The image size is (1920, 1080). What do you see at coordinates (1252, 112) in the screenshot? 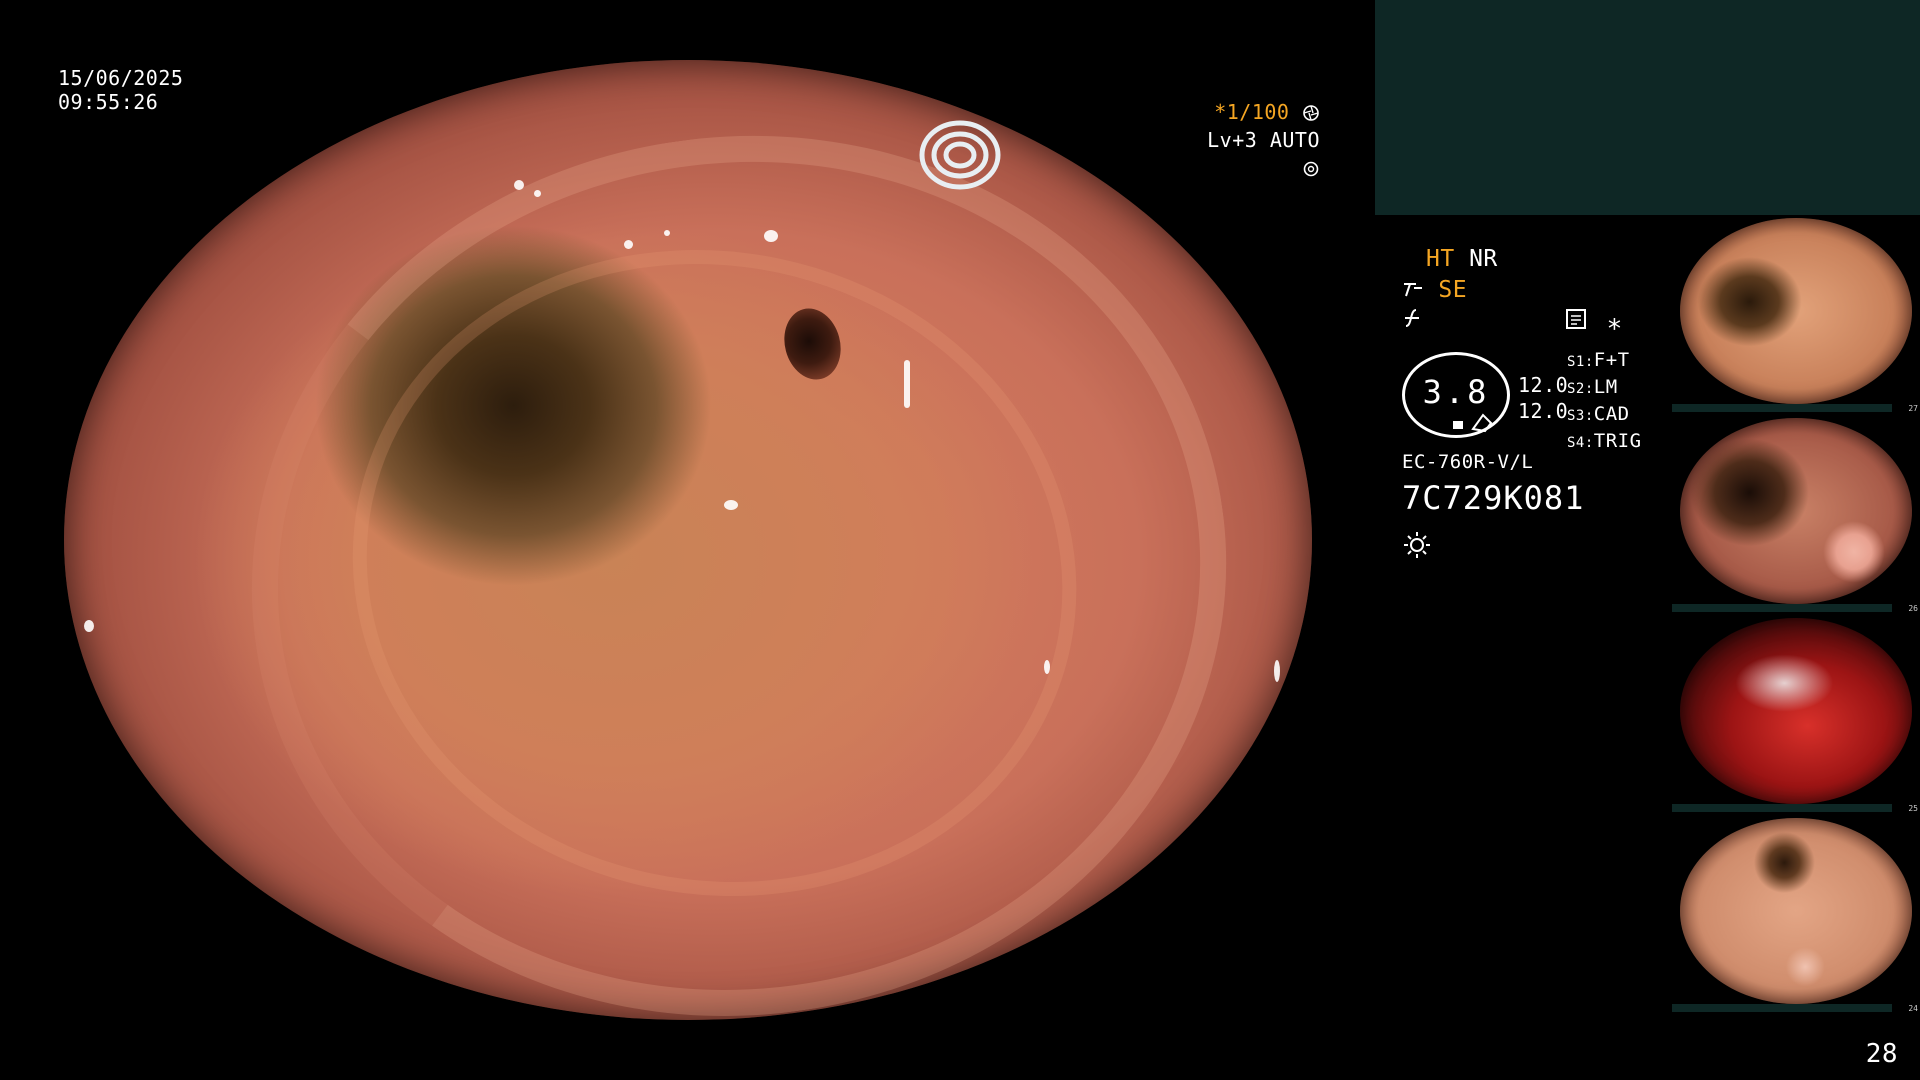
I see `shutter-text: *1/100` at bounding box center [1252, 112].